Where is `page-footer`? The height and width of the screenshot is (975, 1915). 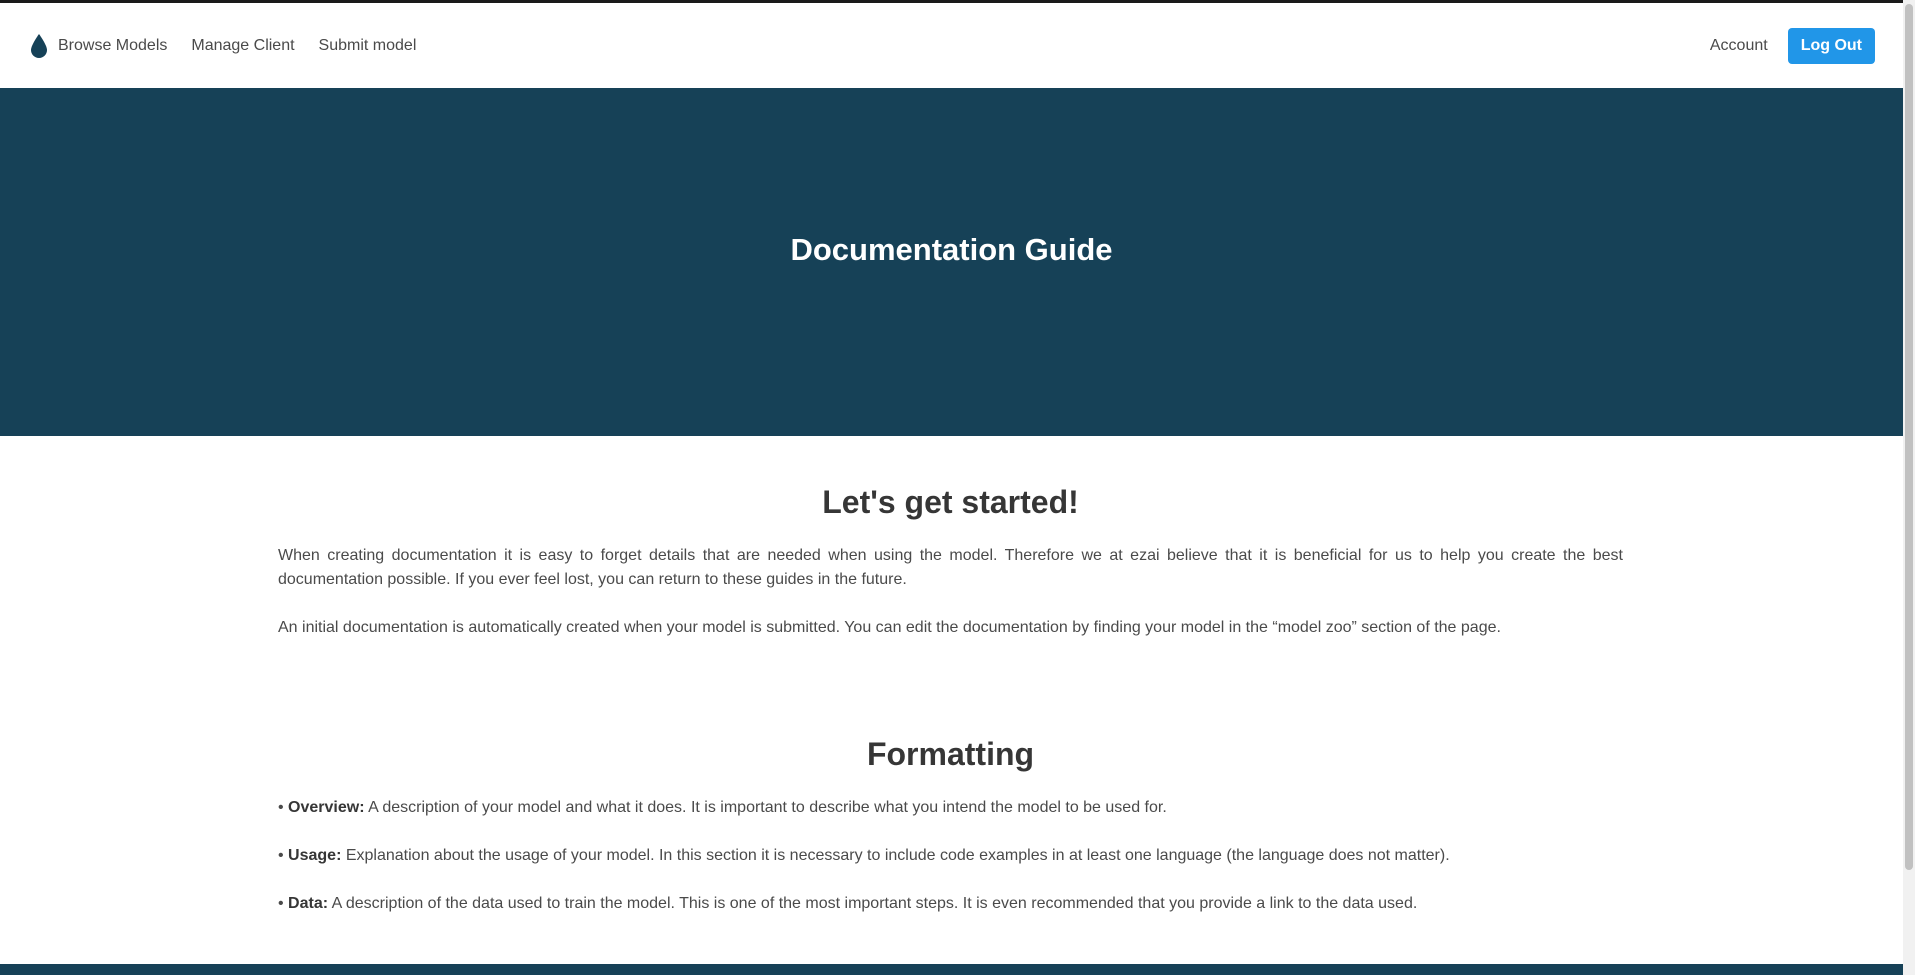 page-footer is located at coordinates (951, 969).